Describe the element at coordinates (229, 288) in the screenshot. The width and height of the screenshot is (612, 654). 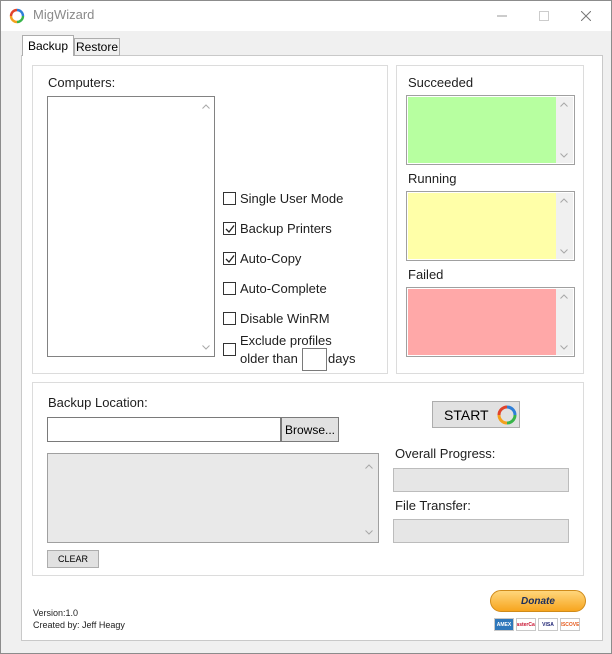
I see `auto-complete-checkbox` at that location.